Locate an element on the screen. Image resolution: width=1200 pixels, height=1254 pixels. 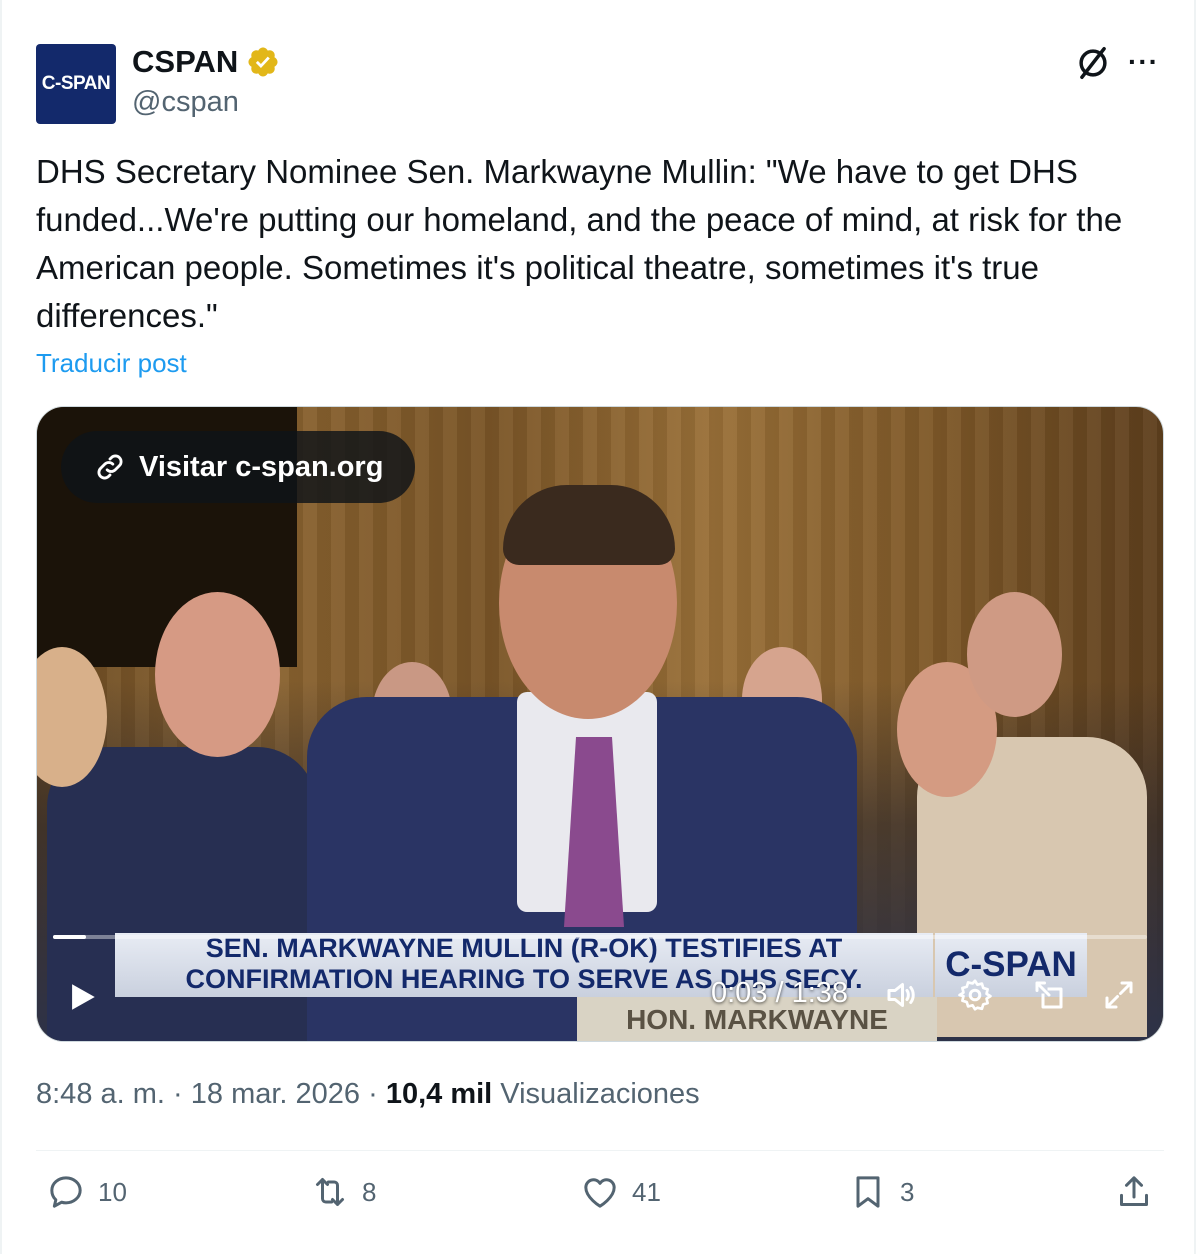
like-count: 41 is located at coordinates (646, 1191).